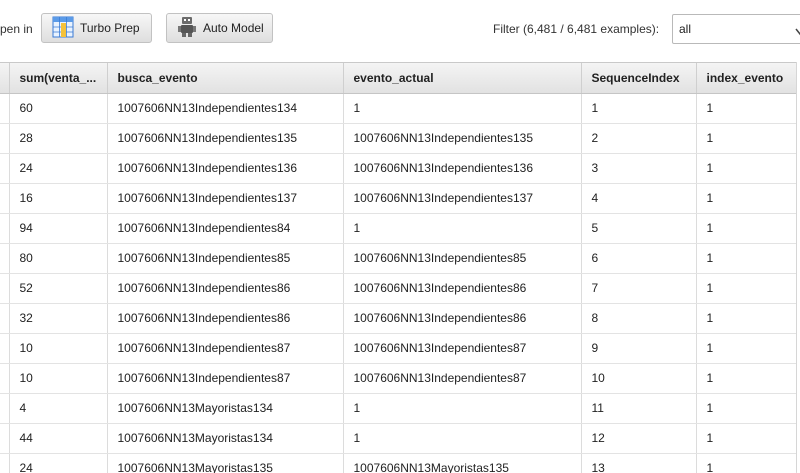  What do you see at coordinates (639, 138) in the screenshot?
I see `table-cell: 2` at bounding box center [639, 138].